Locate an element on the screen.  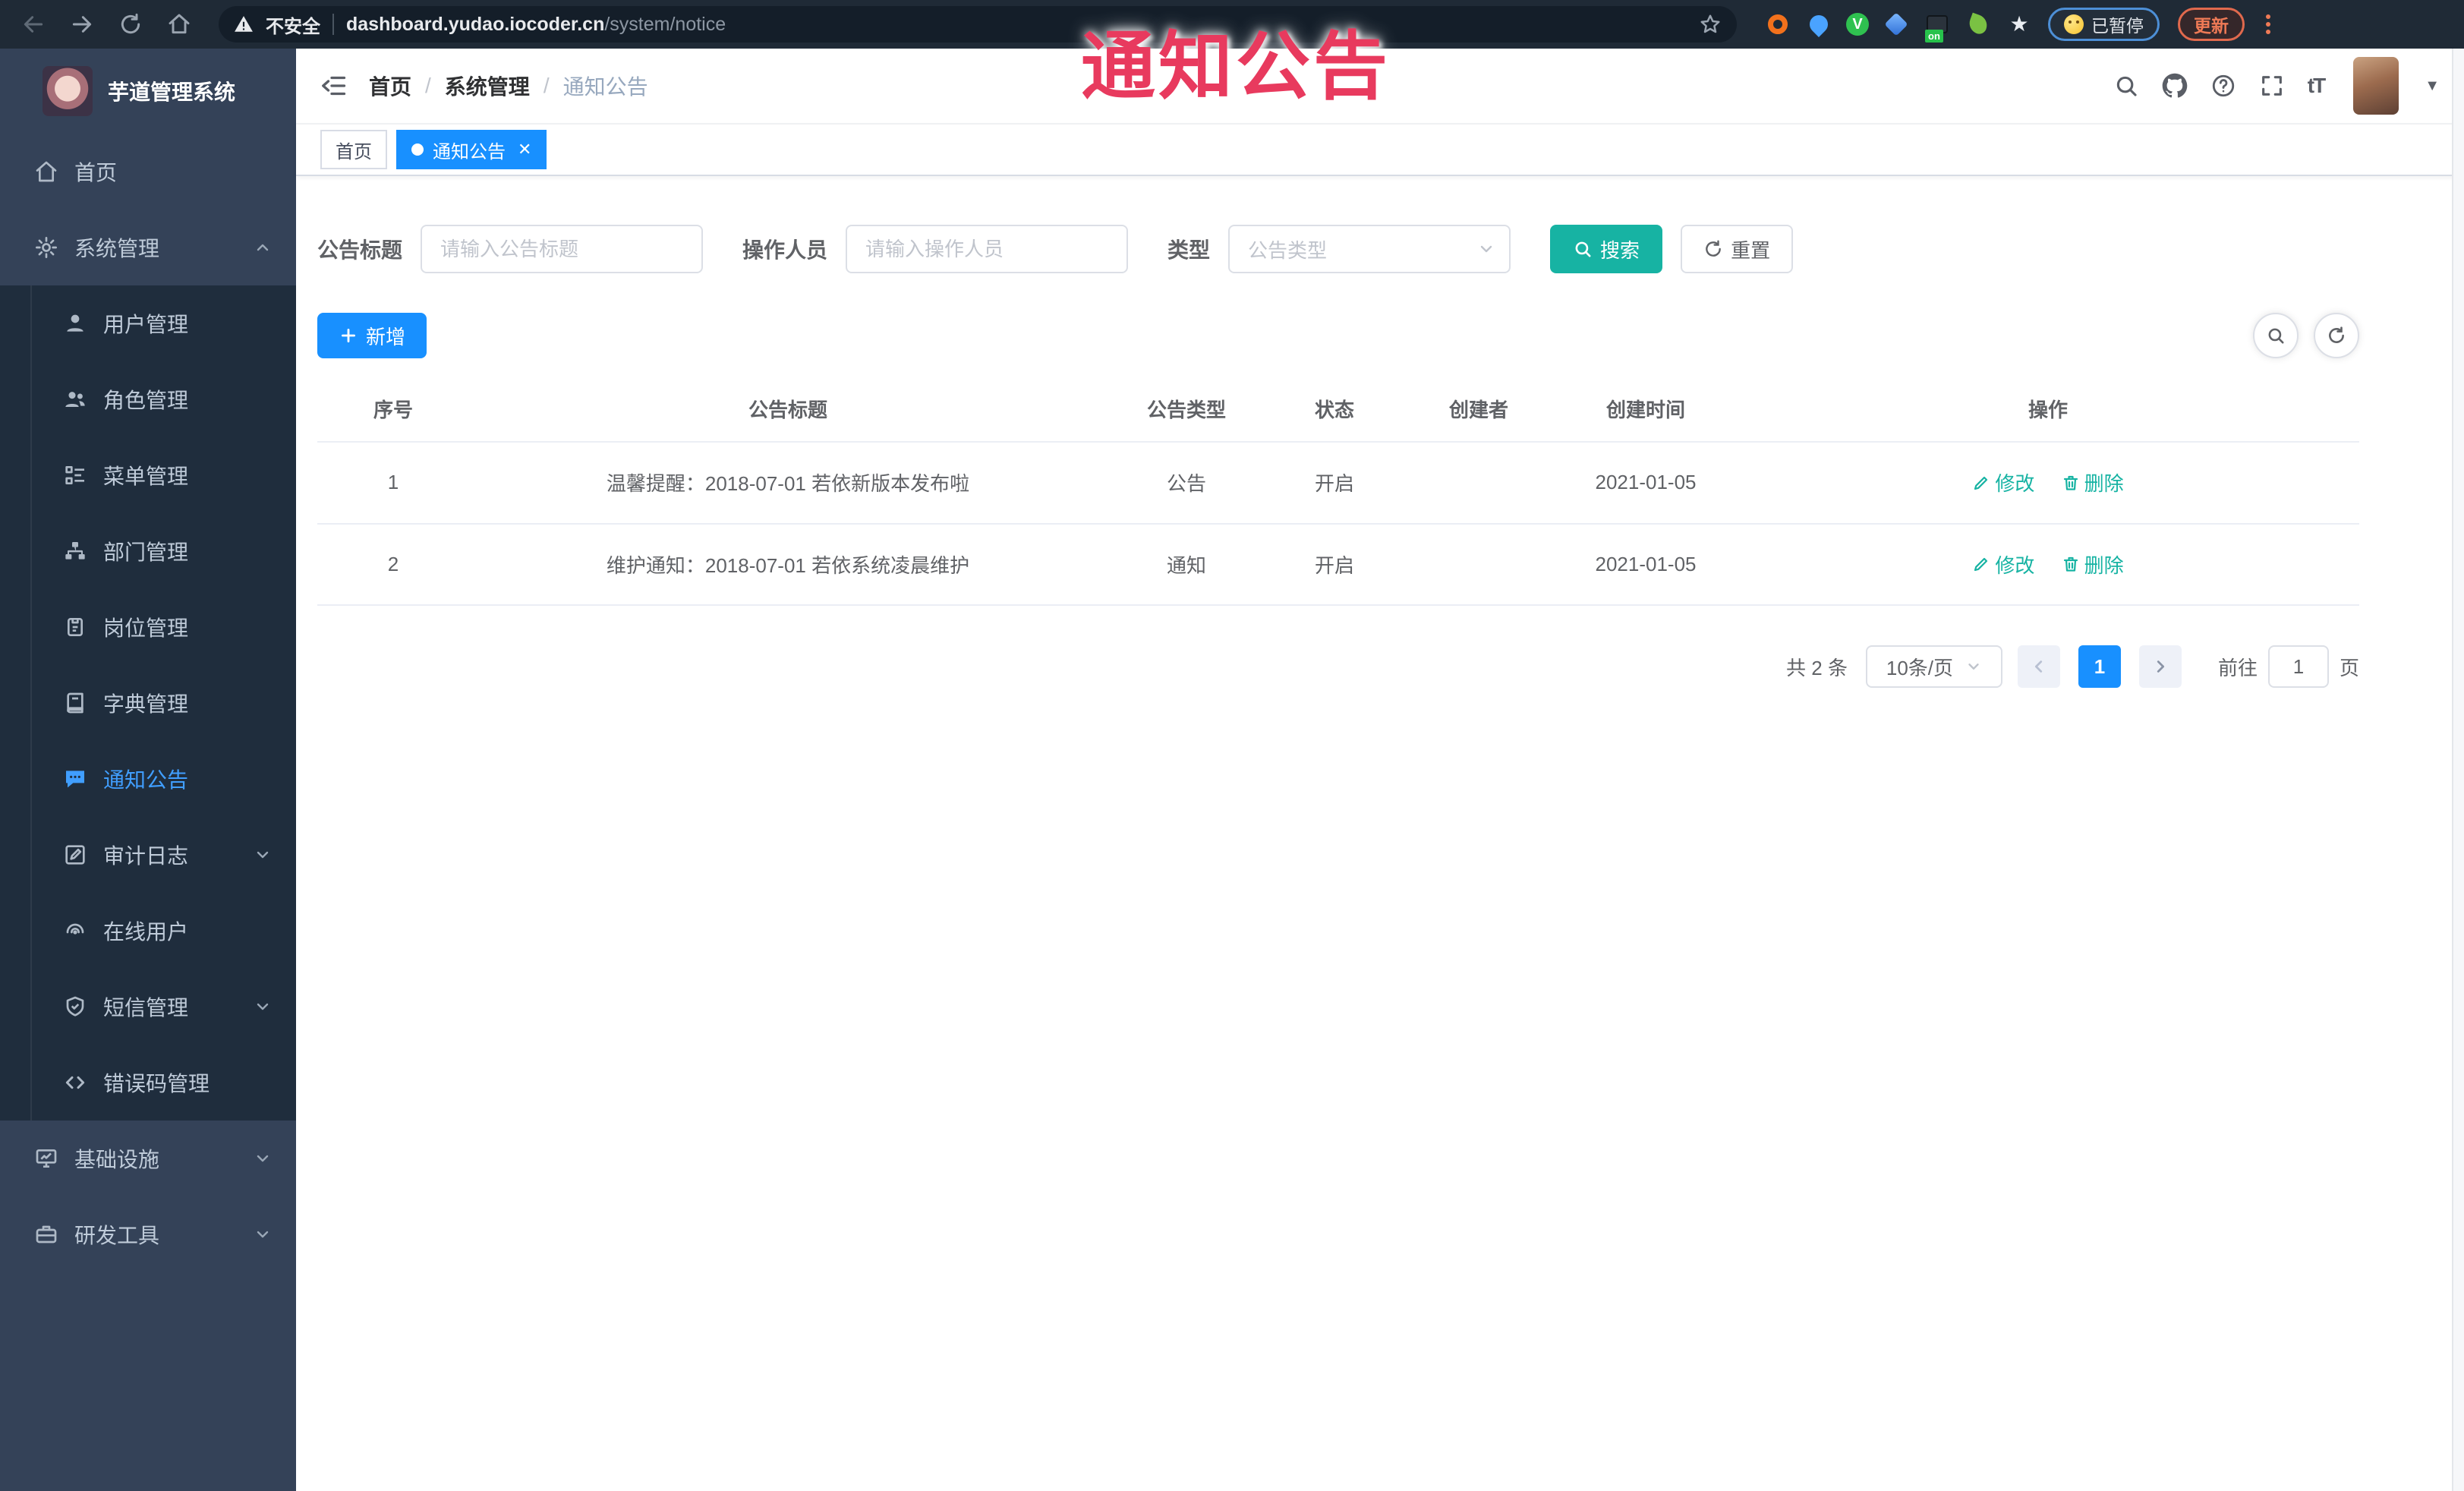
page-scrollbar is located at coordinates (2458, 770).